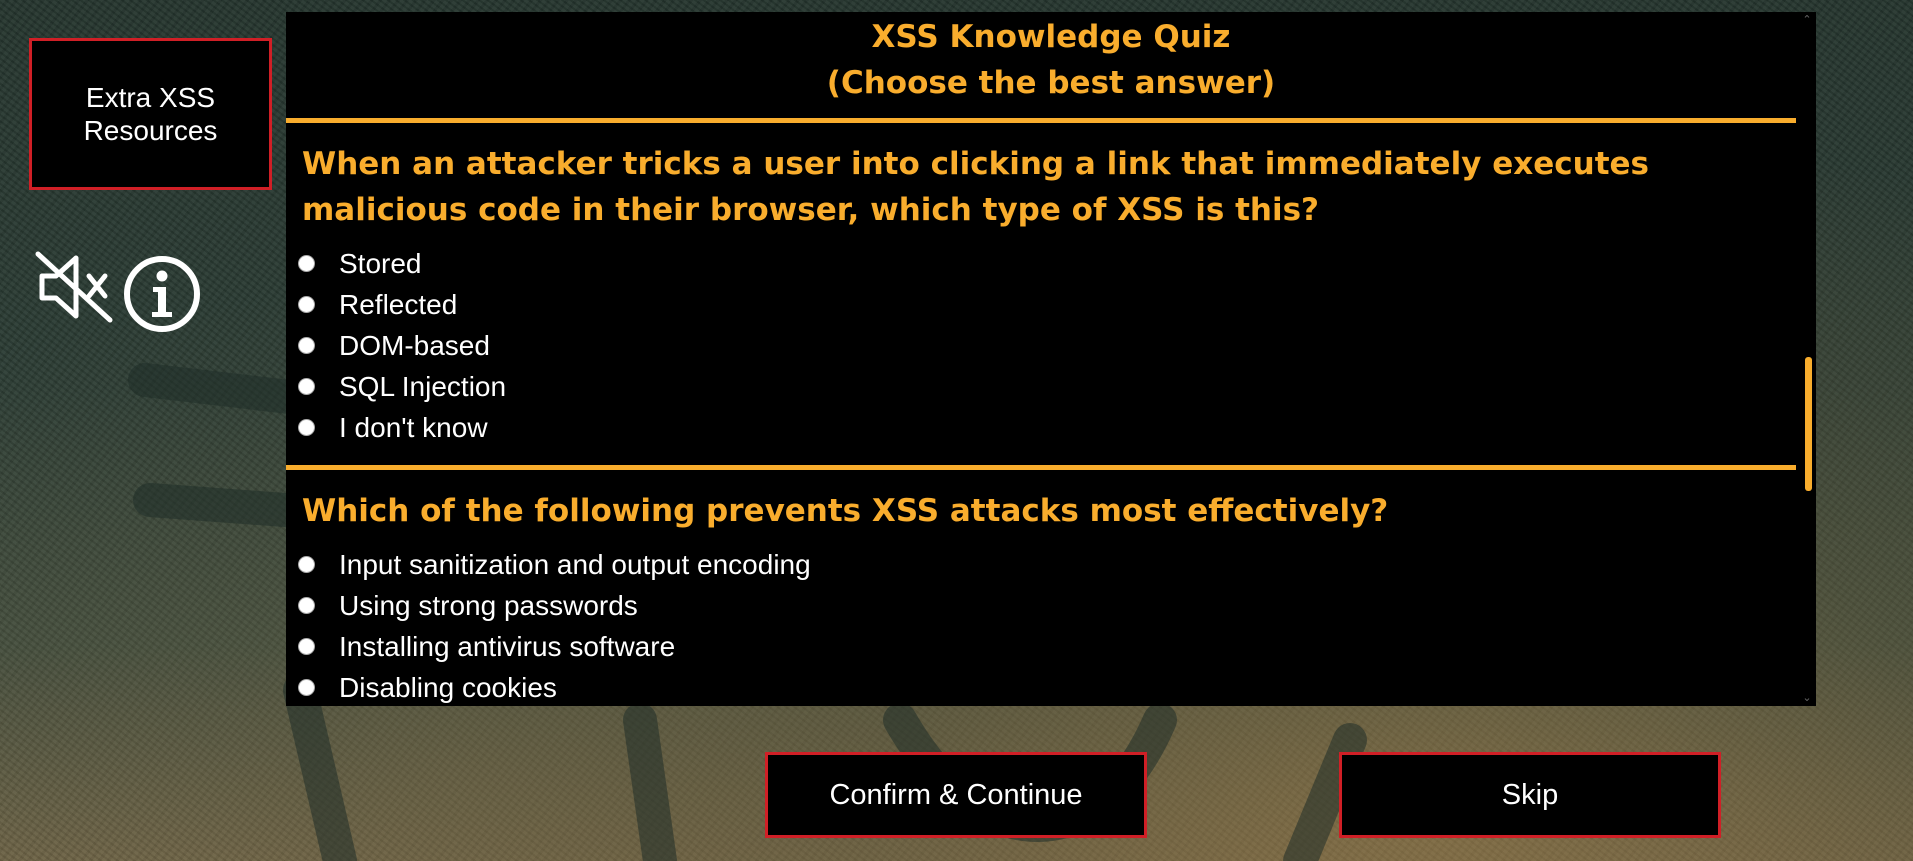  I want to click on option-item: DOM-based, so click(1042, 345).